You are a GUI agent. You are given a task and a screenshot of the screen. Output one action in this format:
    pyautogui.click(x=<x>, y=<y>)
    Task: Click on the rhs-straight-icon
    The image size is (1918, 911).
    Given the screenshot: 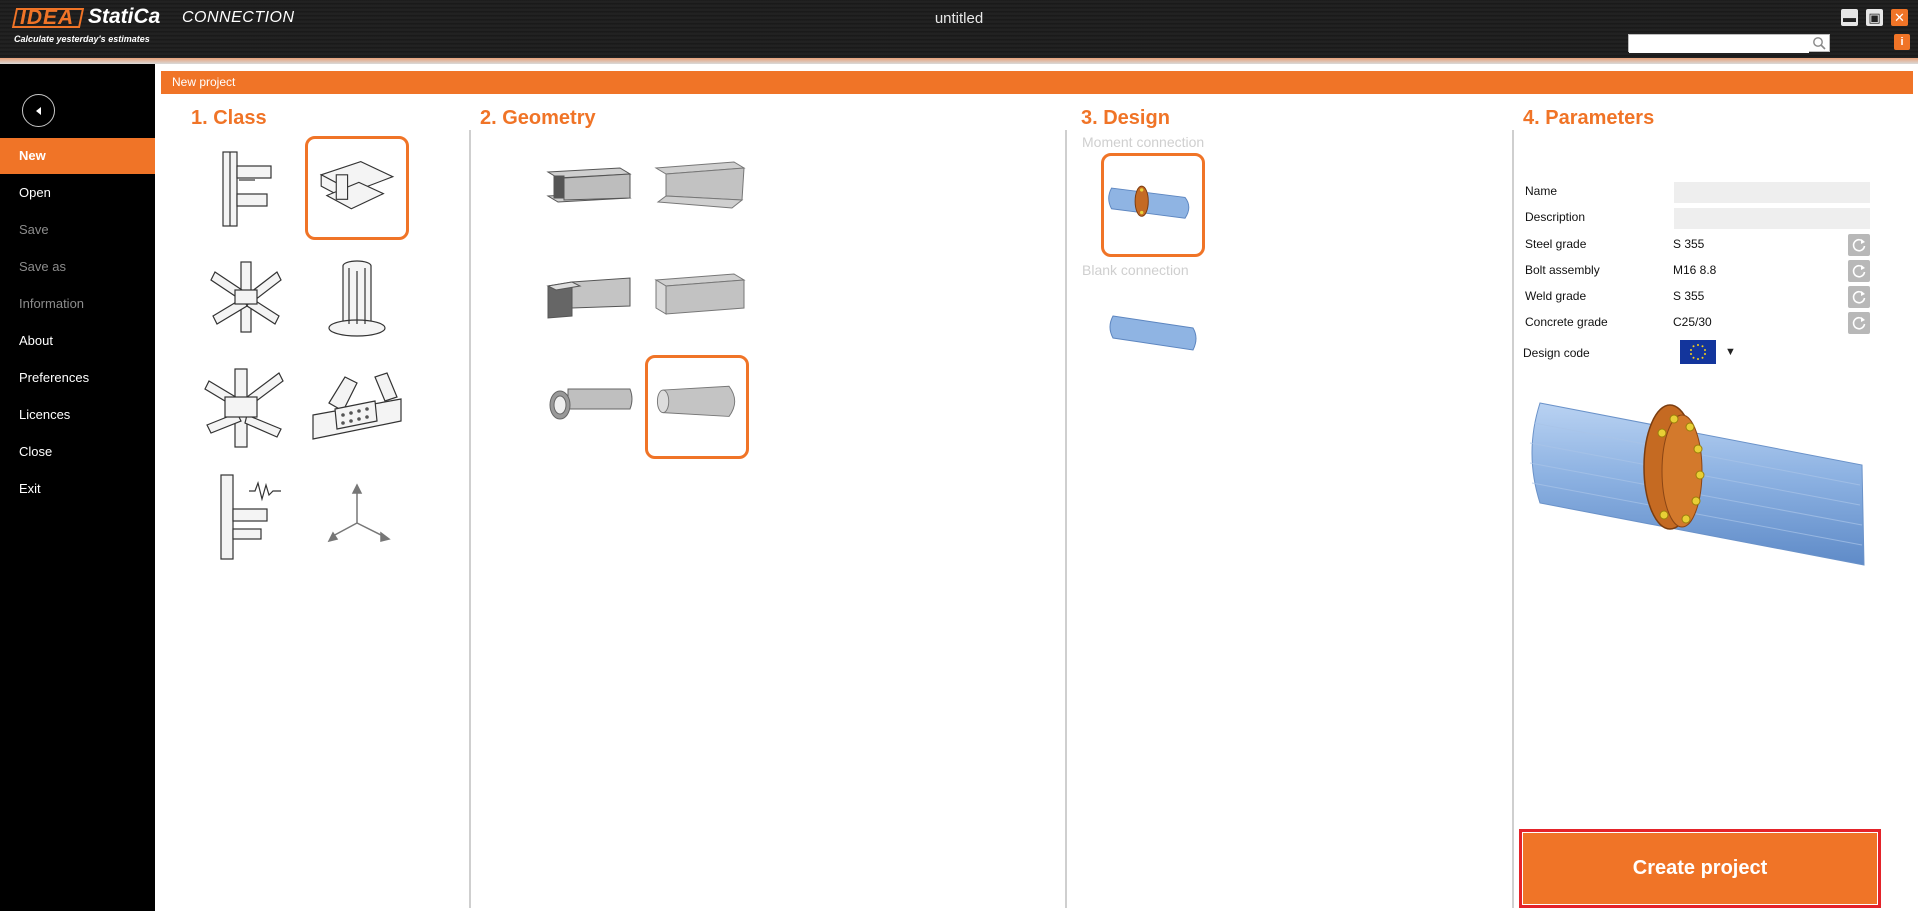 What is the action you would take?
    pyautogui.click(x=700, y=294)
    